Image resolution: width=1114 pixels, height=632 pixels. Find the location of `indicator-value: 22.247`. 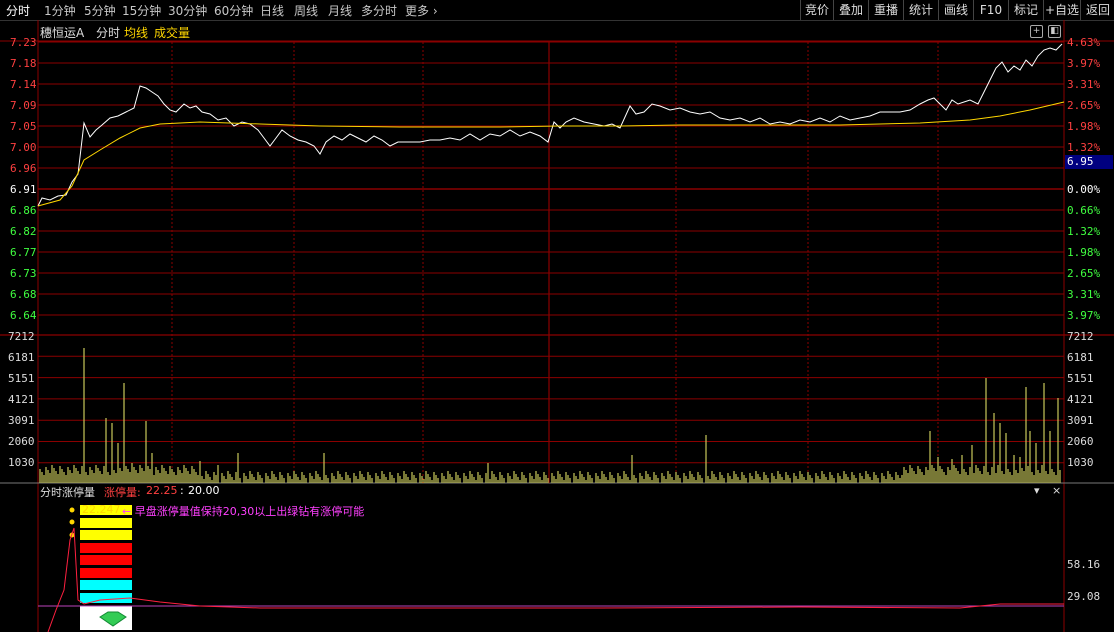

indicator-value: 22.247 is located at coordinates (101, 509).